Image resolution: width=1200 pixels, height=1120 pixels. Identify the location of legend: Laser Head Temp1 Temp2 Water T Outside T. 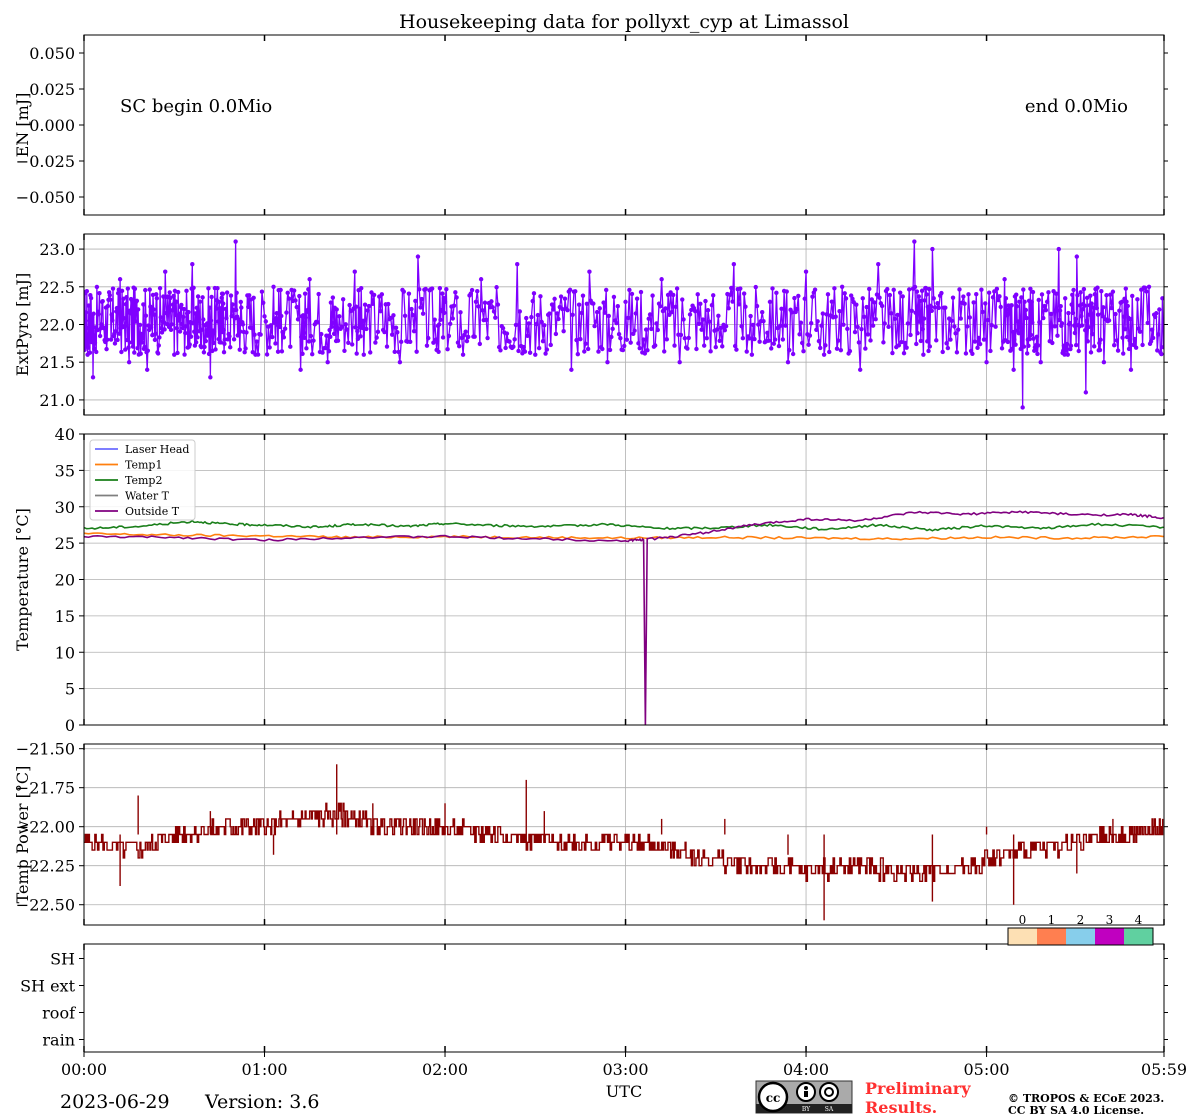
(142, 480).